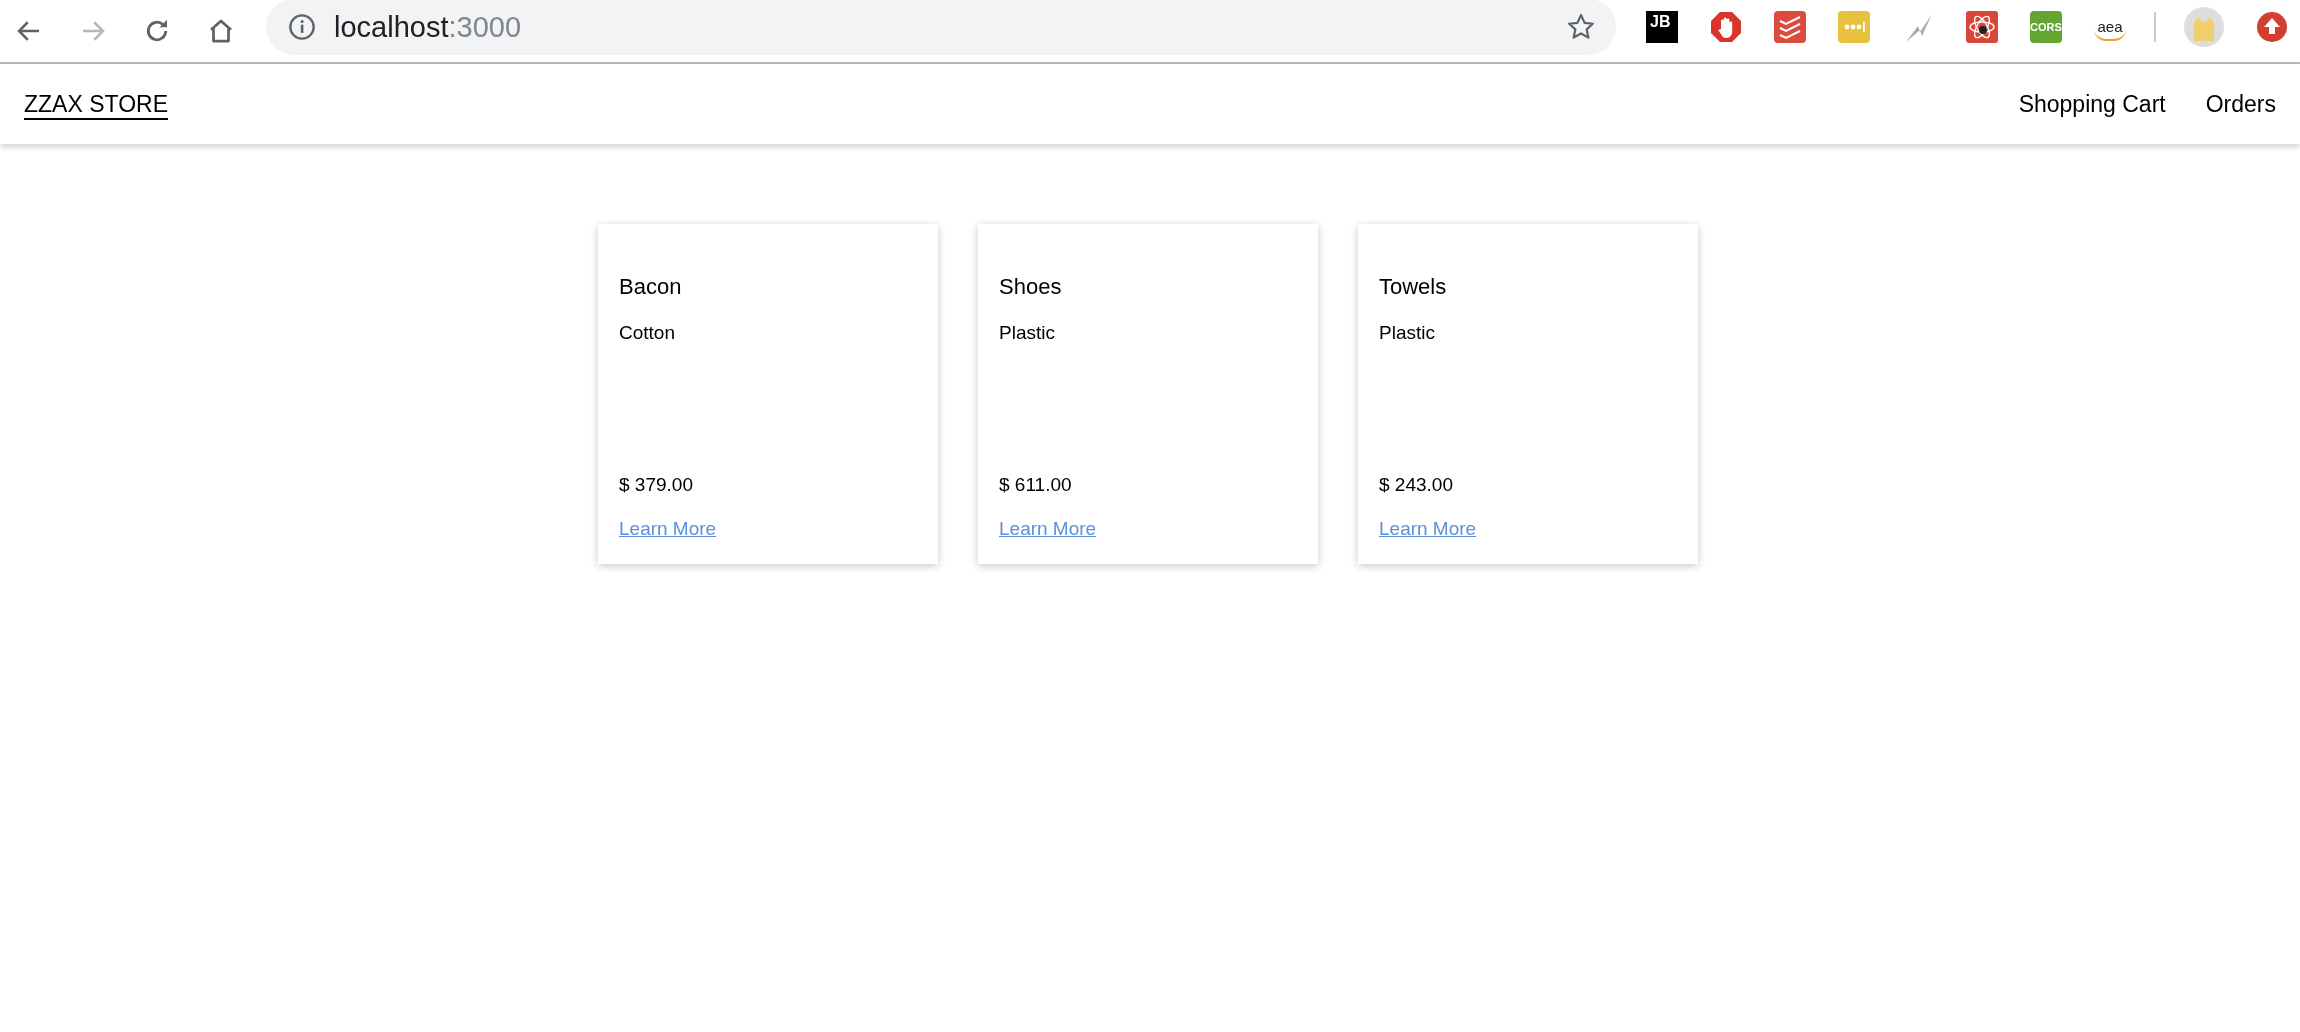  What do you see at coordinates (2092, 104) in the screenshot?
I see `nav-link: Shopping Cart` at bounding box center [2092, 104].